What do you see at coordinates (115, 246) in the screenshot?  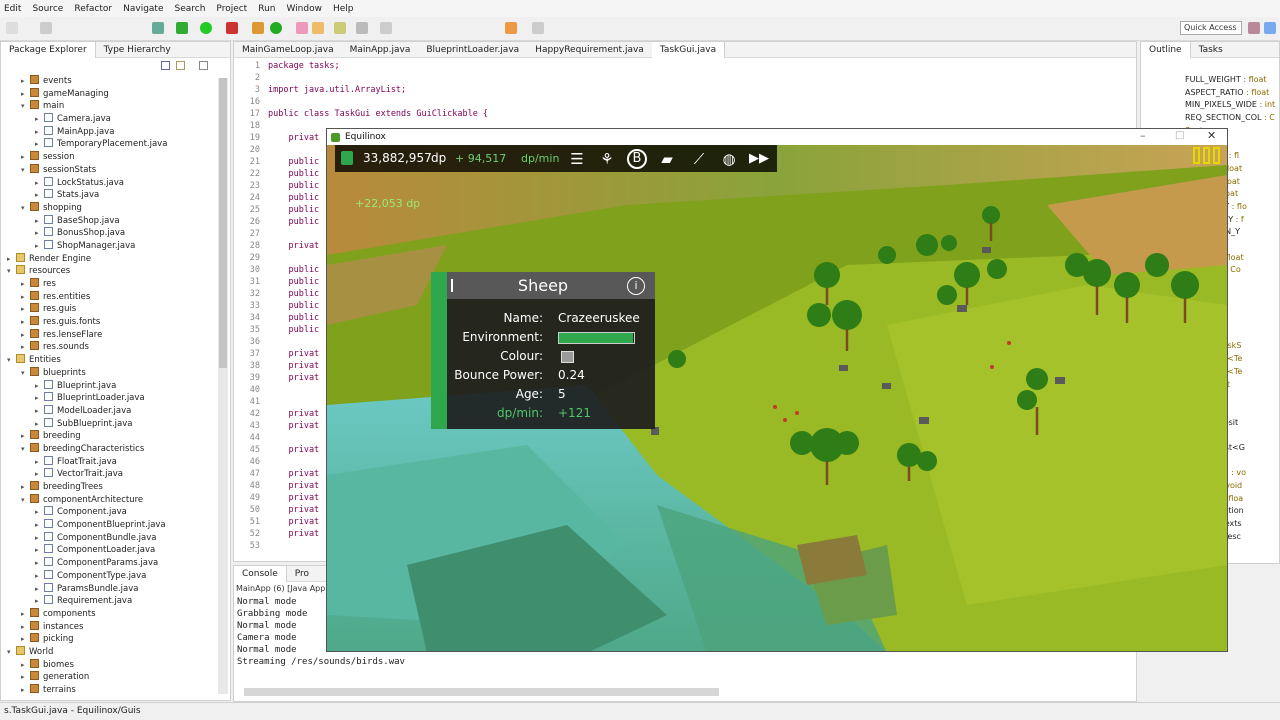 I see `tree-item: ▸ ShopManager.java` at bounding box center [115, 246].